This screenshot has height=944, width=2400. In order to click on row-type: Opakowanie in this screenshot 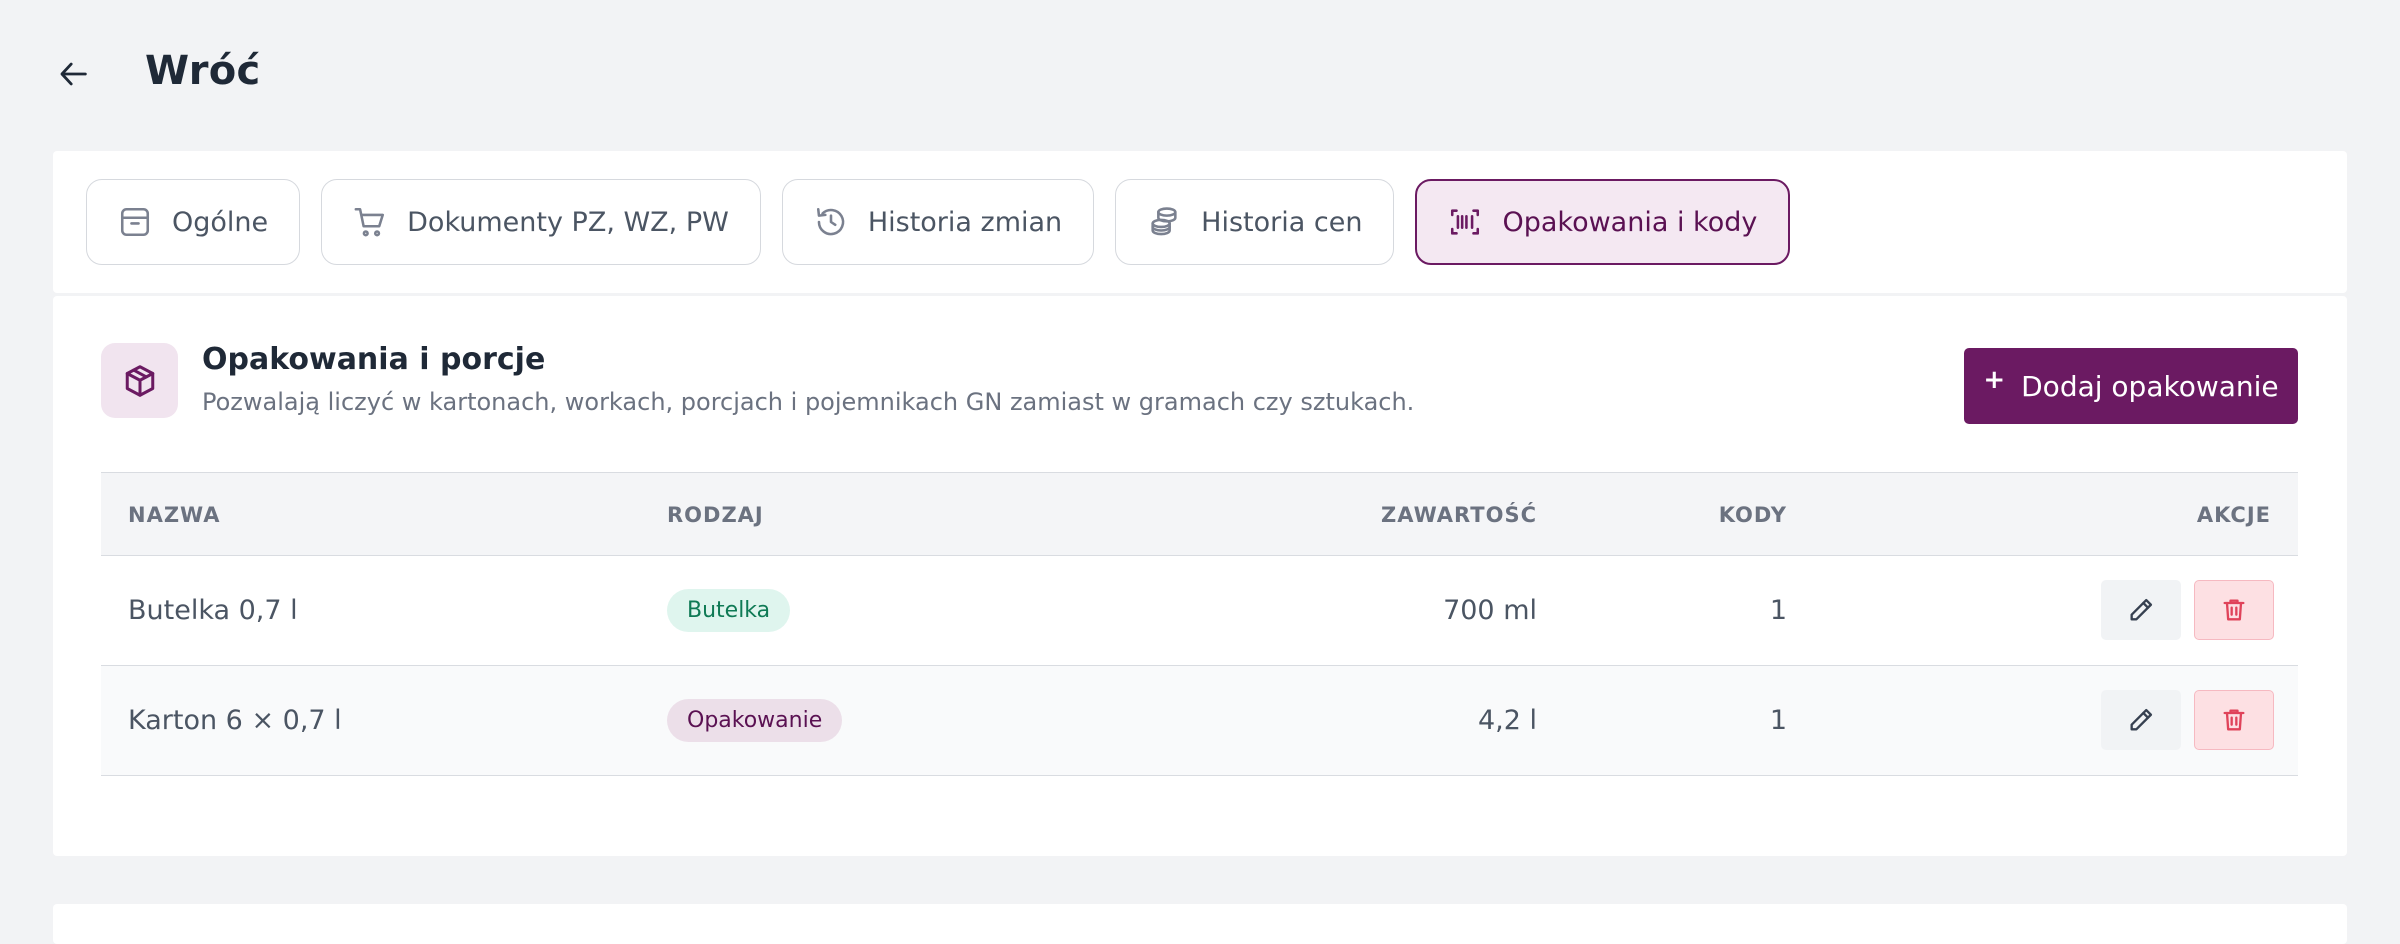, I will do `click(755, 720)`.